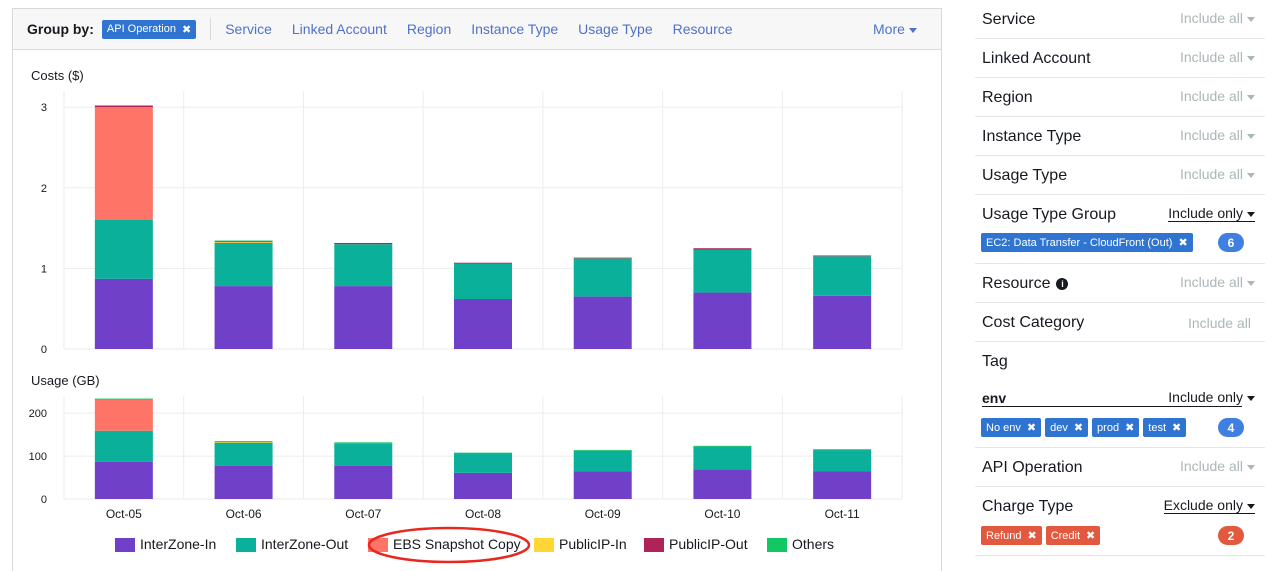 This screenshot has height=571, width=1283. I want to click on usage-y-tick-label: 0, so click(44, 500).